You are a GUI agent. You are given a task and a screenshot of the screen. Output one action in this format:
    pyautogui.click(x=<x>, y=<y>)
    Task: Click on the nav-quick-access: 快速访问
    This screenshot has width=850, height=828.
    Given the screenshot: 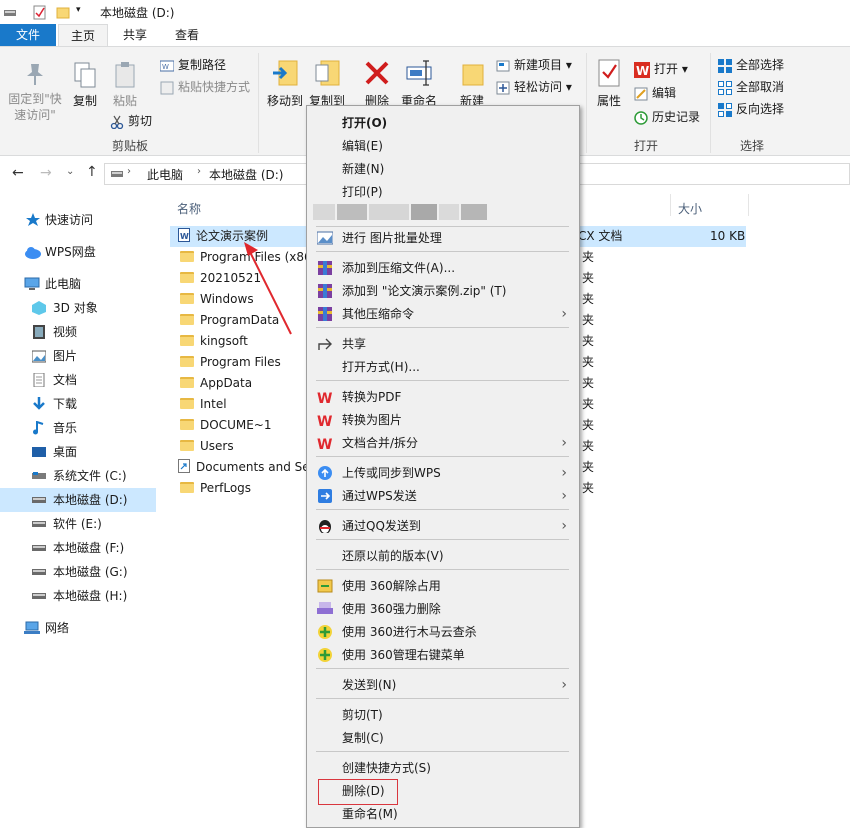 What is the action you would take?
    pyautogui.click(x=78, y=220)
    